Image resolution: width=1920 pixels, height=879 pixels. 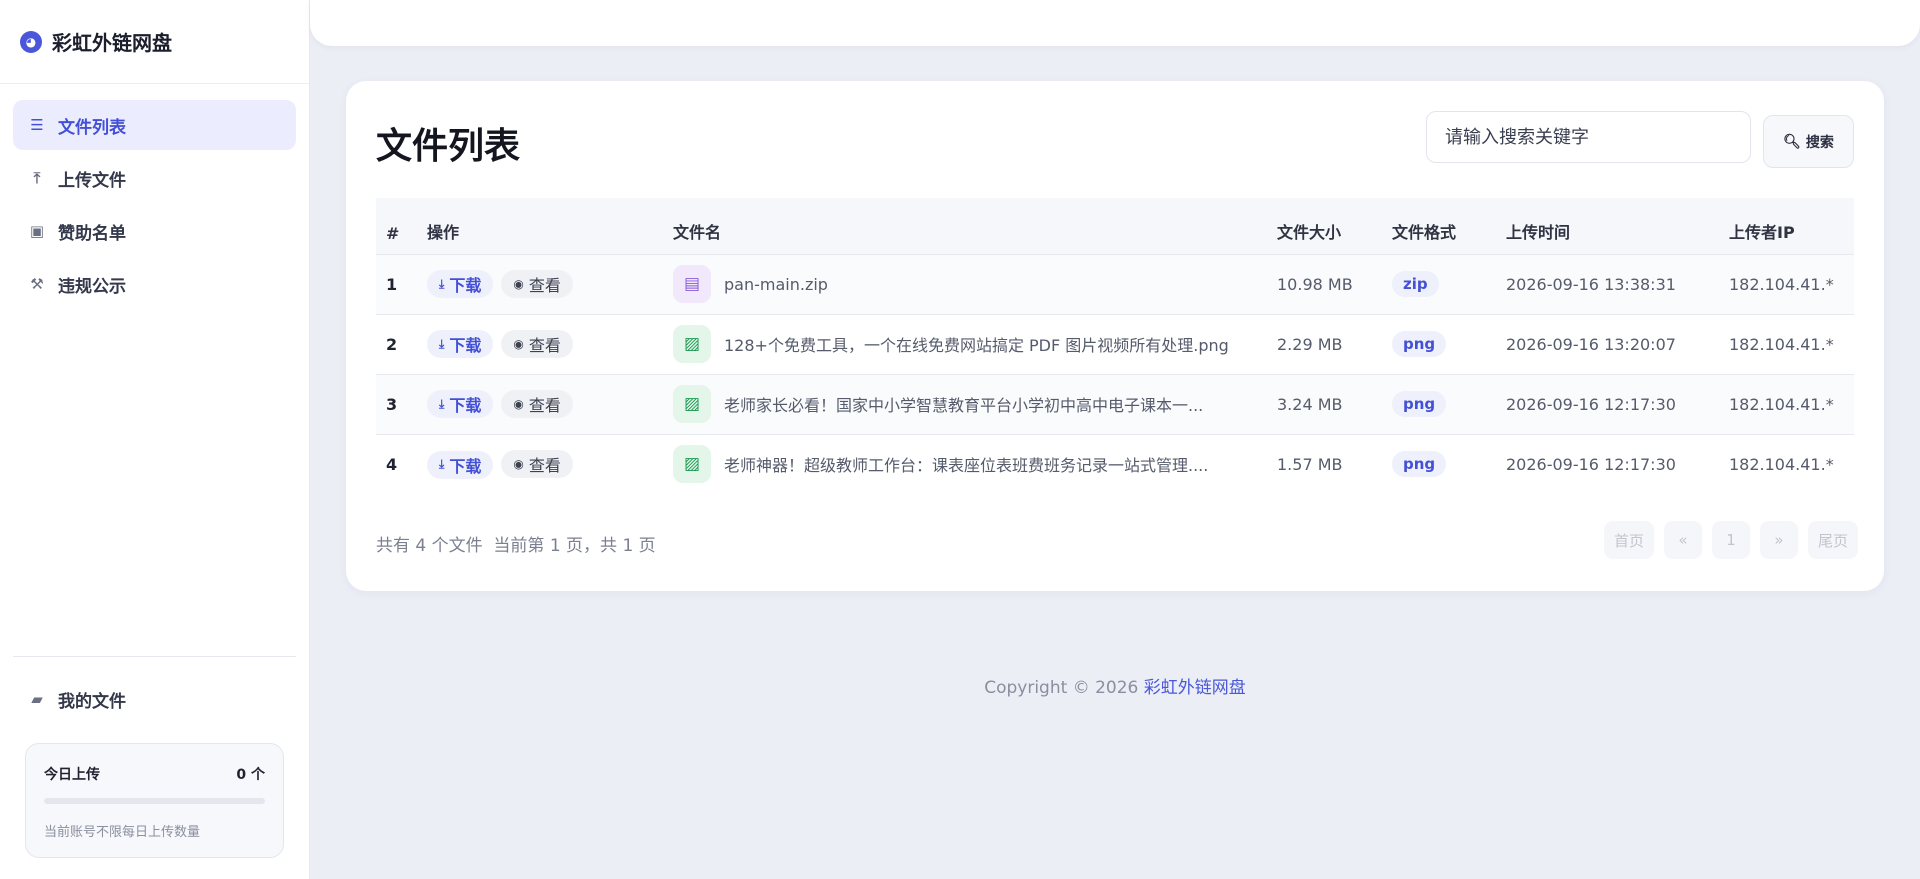 I want to click on row-format: zip, so click(x=1439, y=284).